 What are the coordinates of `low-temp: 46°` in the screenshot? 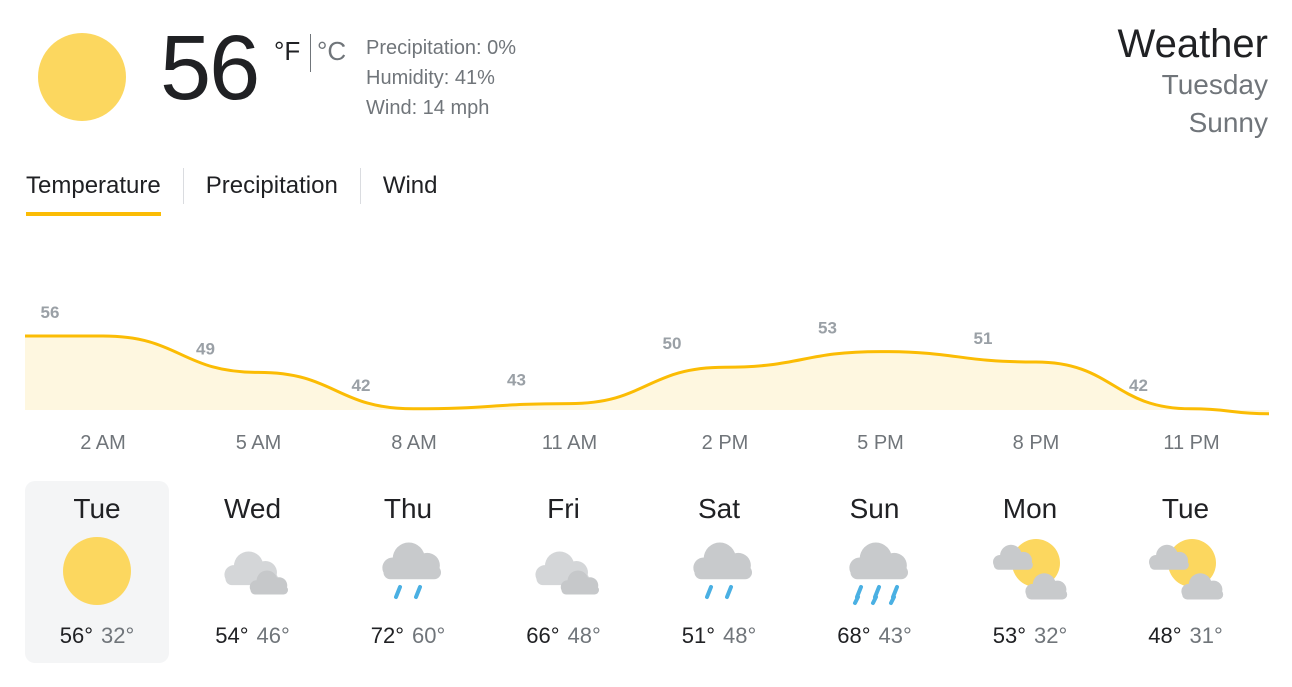 It's located at (273, 635).